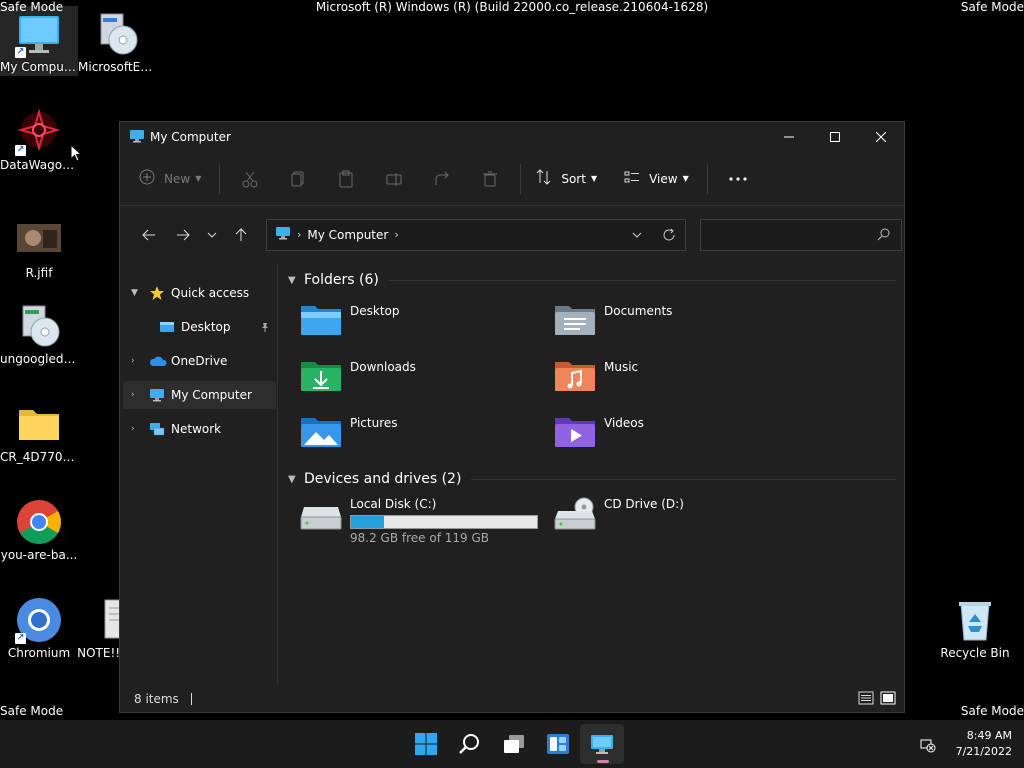 The height and width of the screenshot is (768, 1024). Describe the element at coordinates (866, 699) in the screenshot. I see `details-view-button` at that location.